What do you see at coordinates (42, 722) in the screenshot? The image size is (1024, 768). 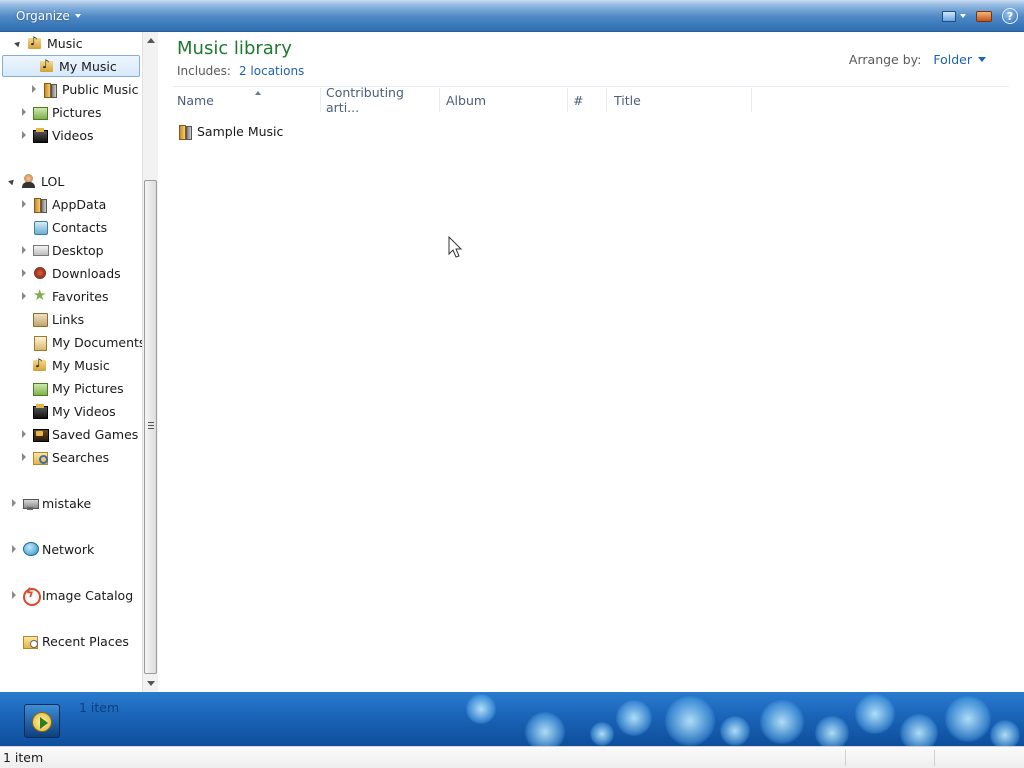 I see `play-icon` at bounding box center [42, 722].